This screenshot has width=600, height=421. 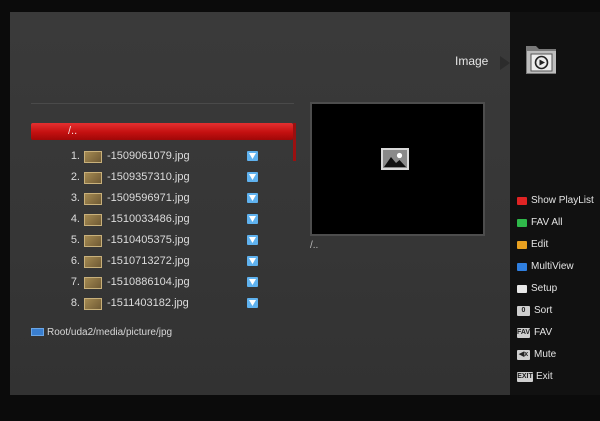 I want to click on list-scrollbar, so click(x=294, y=142).